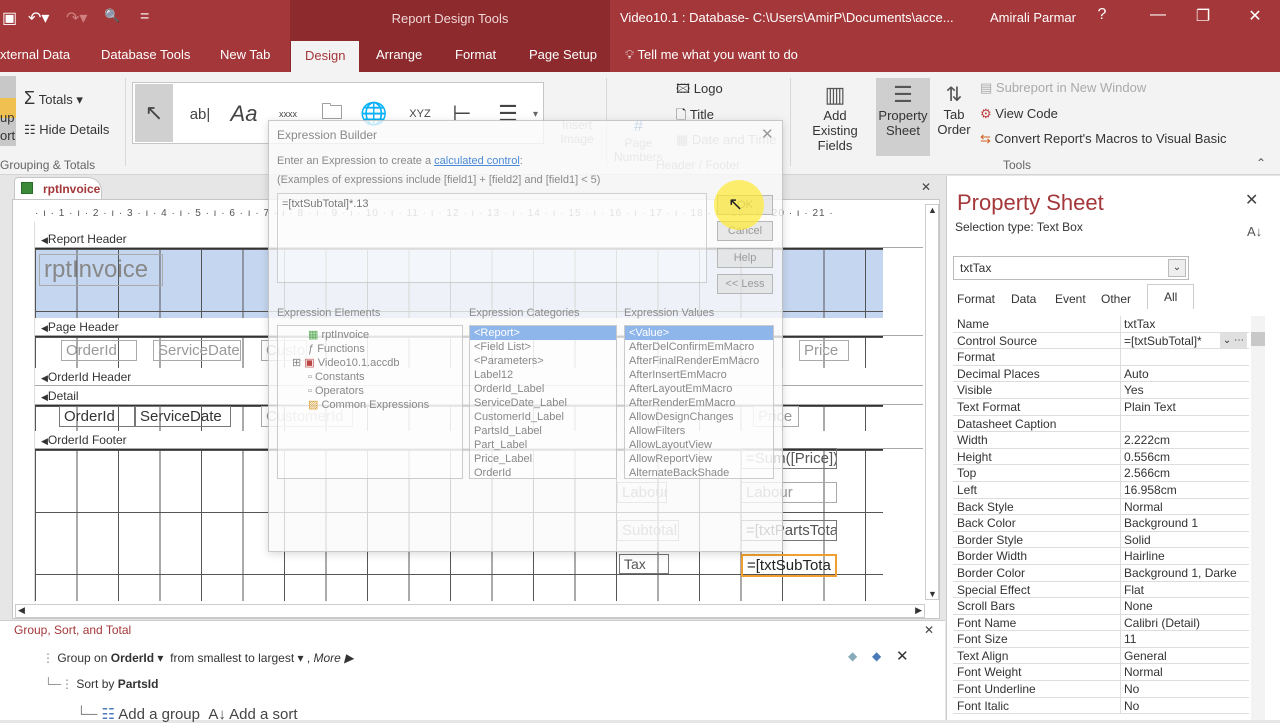 This screenshot has width=1280, height=723. I want to click on tab-database-tools: Database Tools, so click(145, 54).